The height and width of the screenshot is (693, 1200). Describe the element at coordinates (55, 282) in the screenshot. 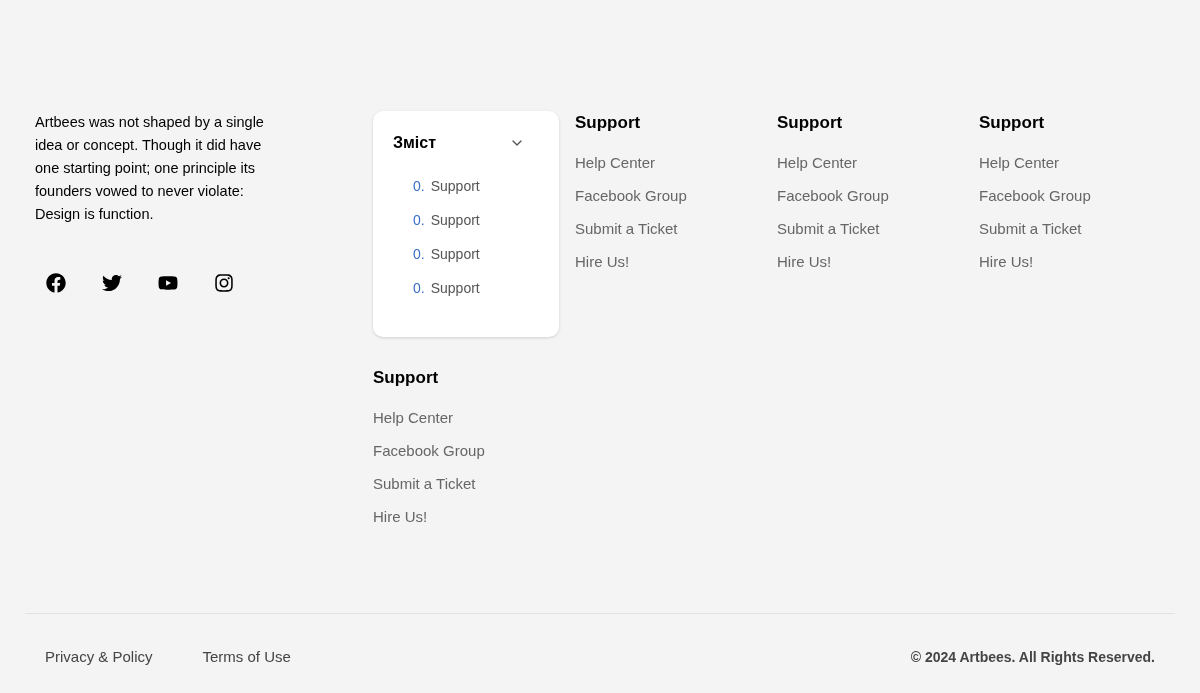

I see `facebook-icon` at that location.